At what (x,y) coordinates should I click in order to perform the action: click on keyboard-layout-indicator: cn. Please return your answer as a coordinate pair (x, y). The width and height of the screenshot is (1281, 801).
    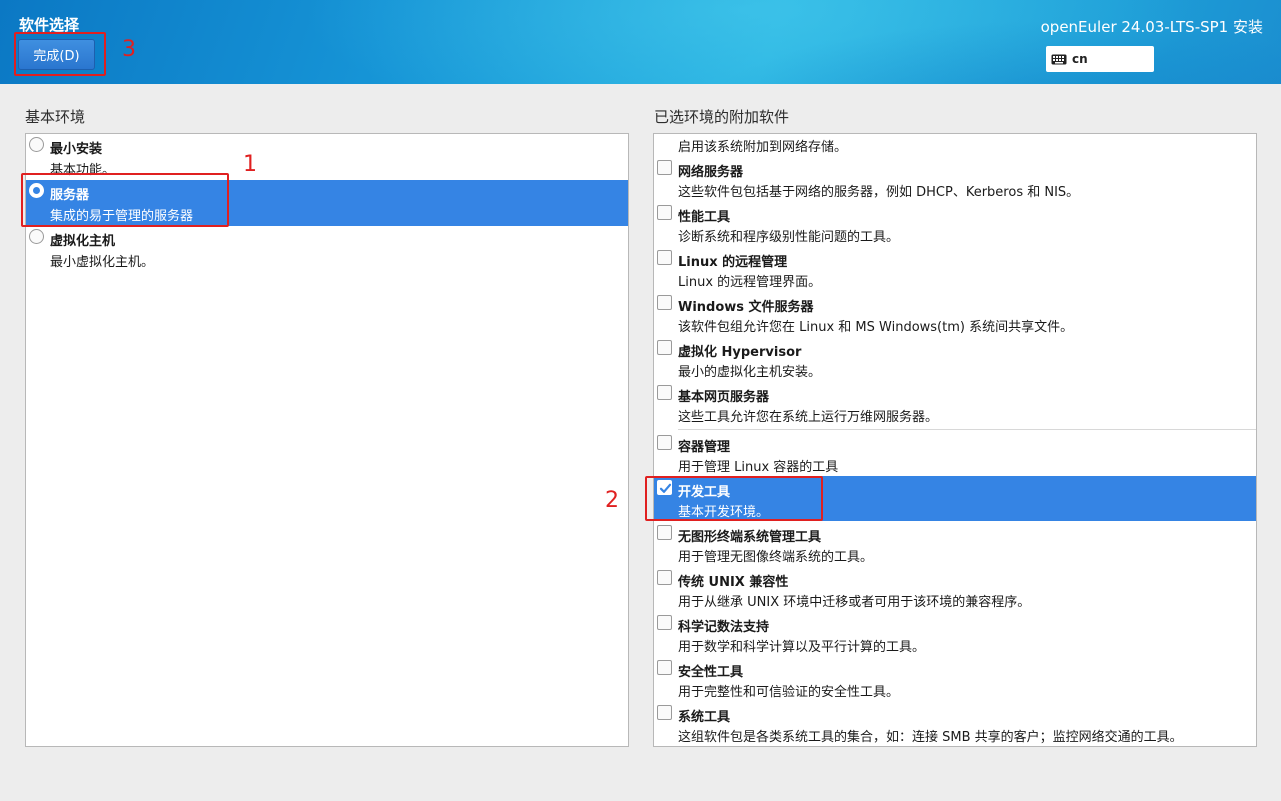
    Looking at the image, I should click on (1100, 59).